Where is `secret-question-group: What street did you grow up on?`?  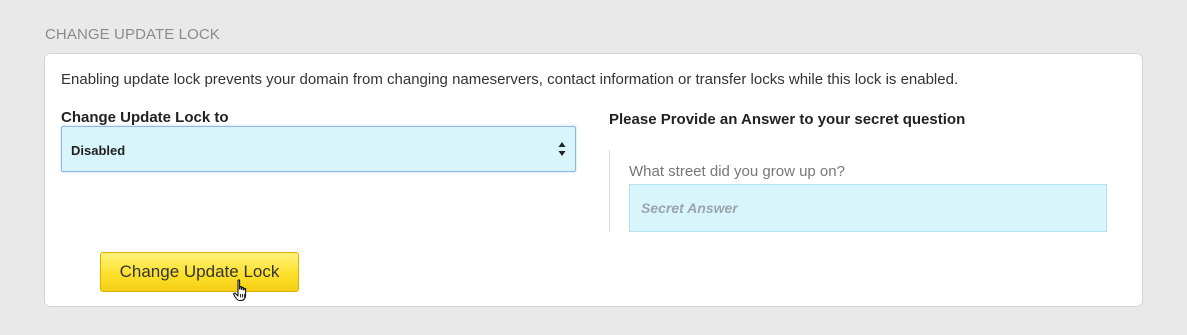 secret-question-group: What street did you grow up on? is located at coordinates (859, 191).